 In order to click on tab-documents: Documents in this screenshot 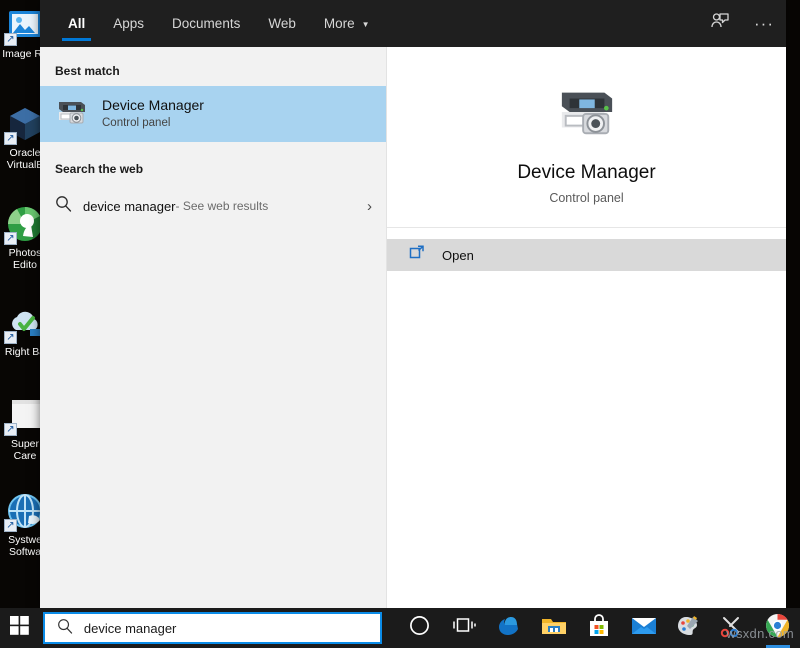, I will do `click(206, 23)`.